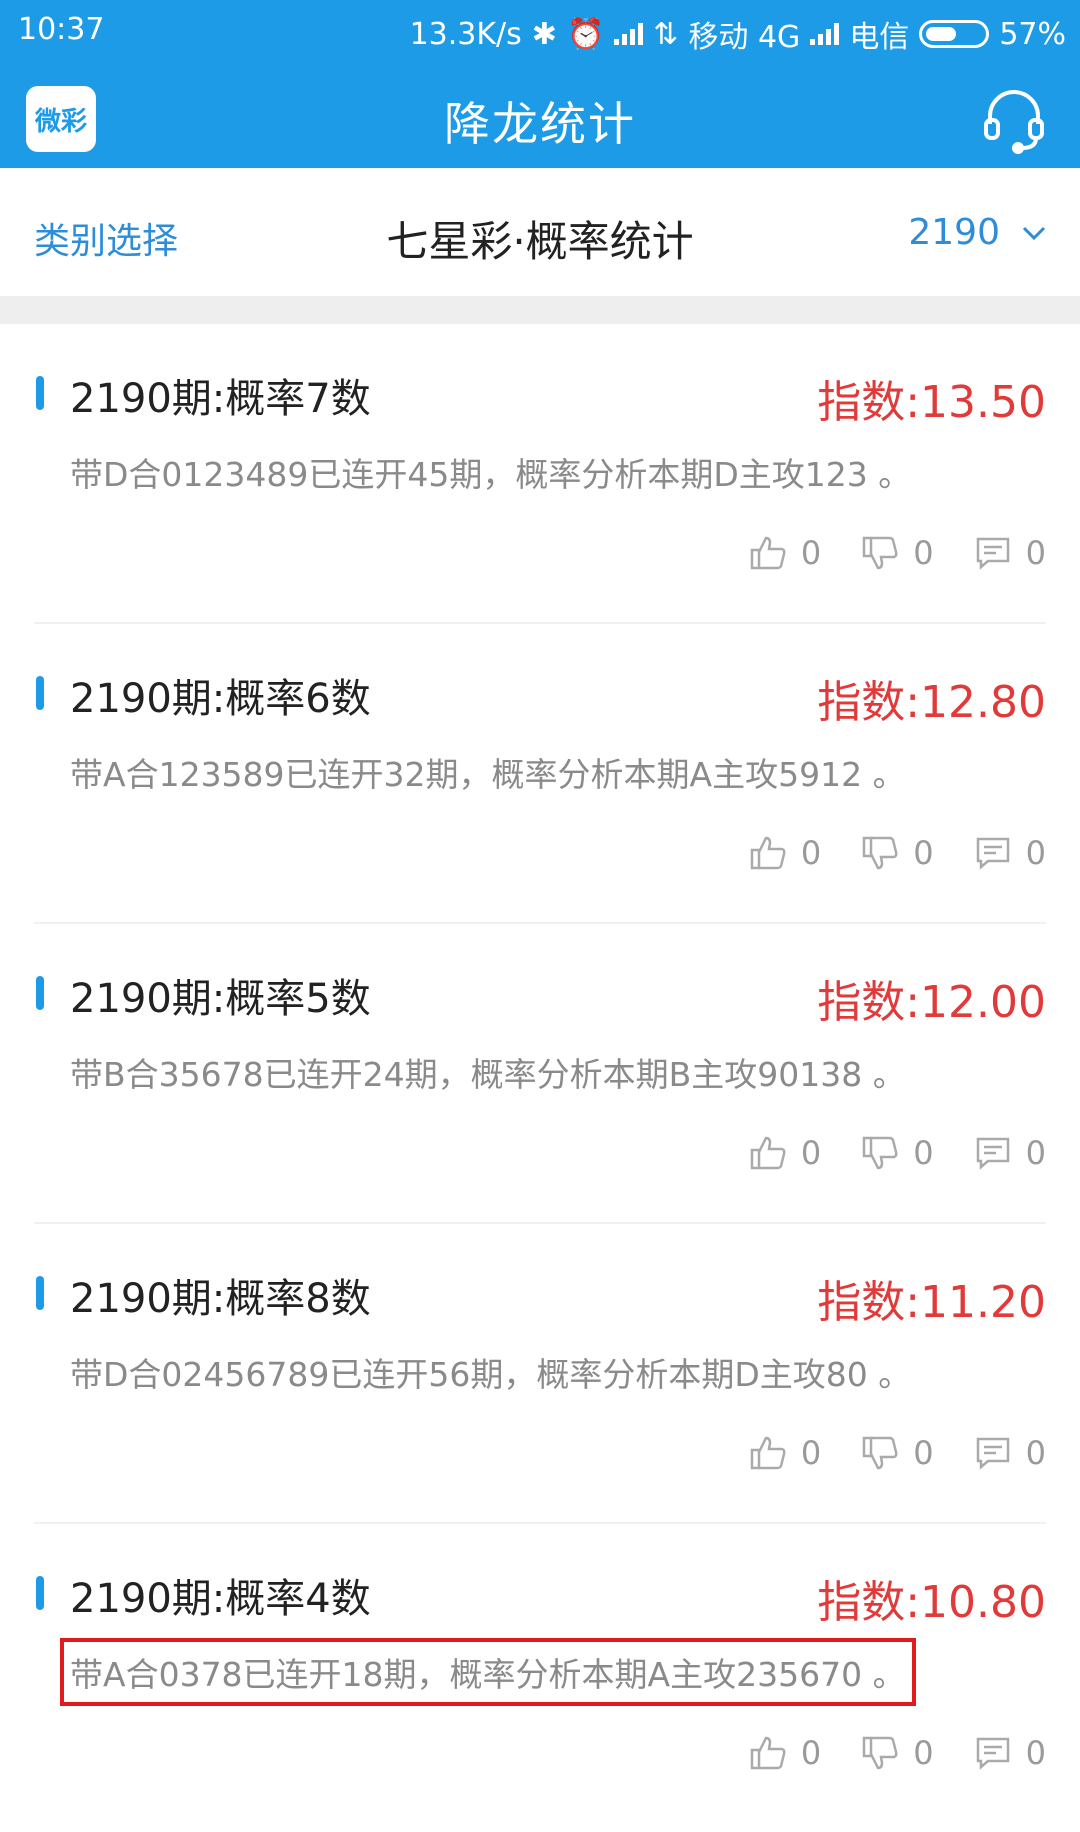 The width and height of the screenshot is (1080, 1832). Describe the element at coordinates (954, 232) in the screenshot. I see `issue-number: 2190` at that location.